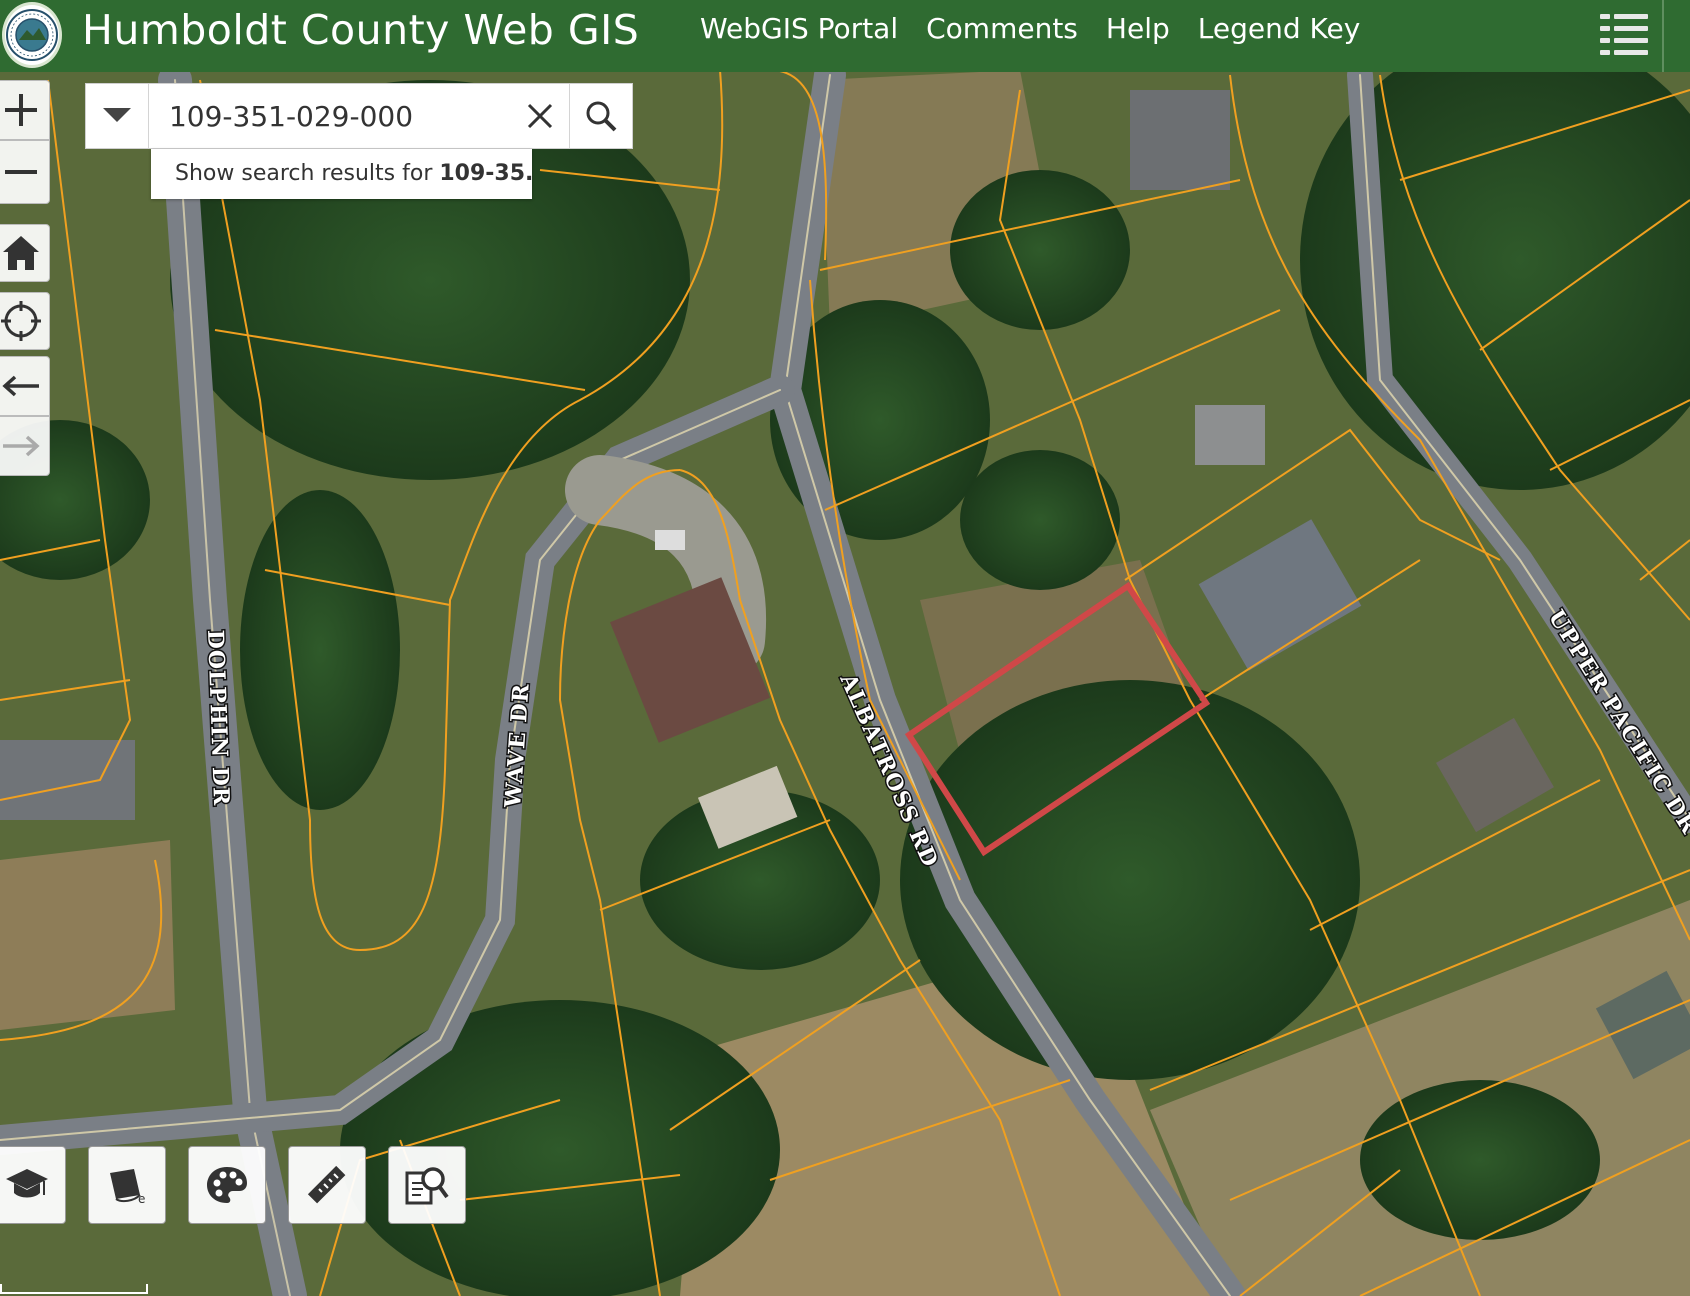 The image size is (1690, 1296). What do you see at coordinates (307, 173) in the screenshot?
I see `suggestion-prefix: Show search results for` at bounding box center [307, 173].